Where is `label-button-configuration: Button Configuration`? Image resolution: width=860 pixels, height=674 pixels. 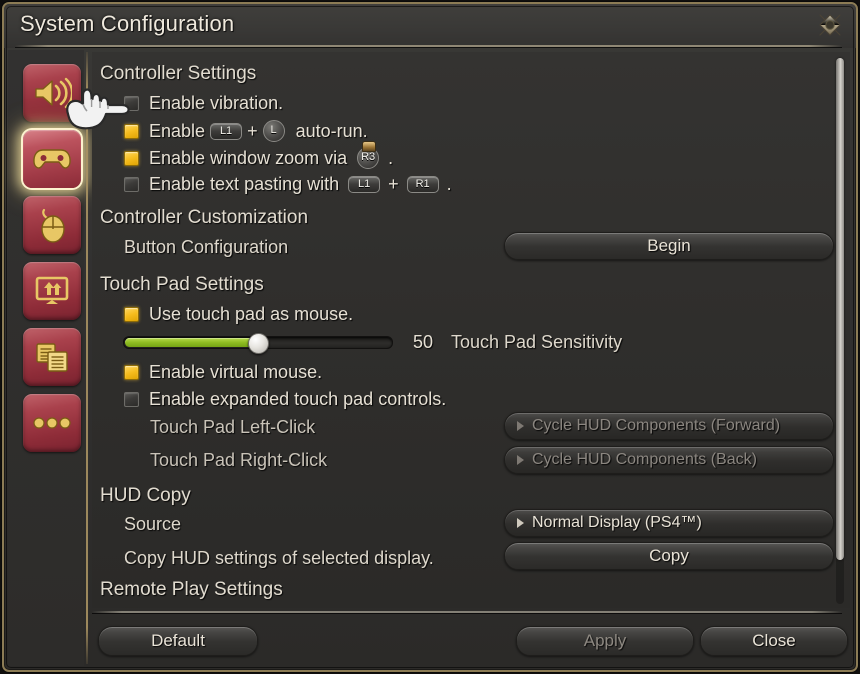
label-button-configuration: Button Configuration is located at coordinates (206, 247).